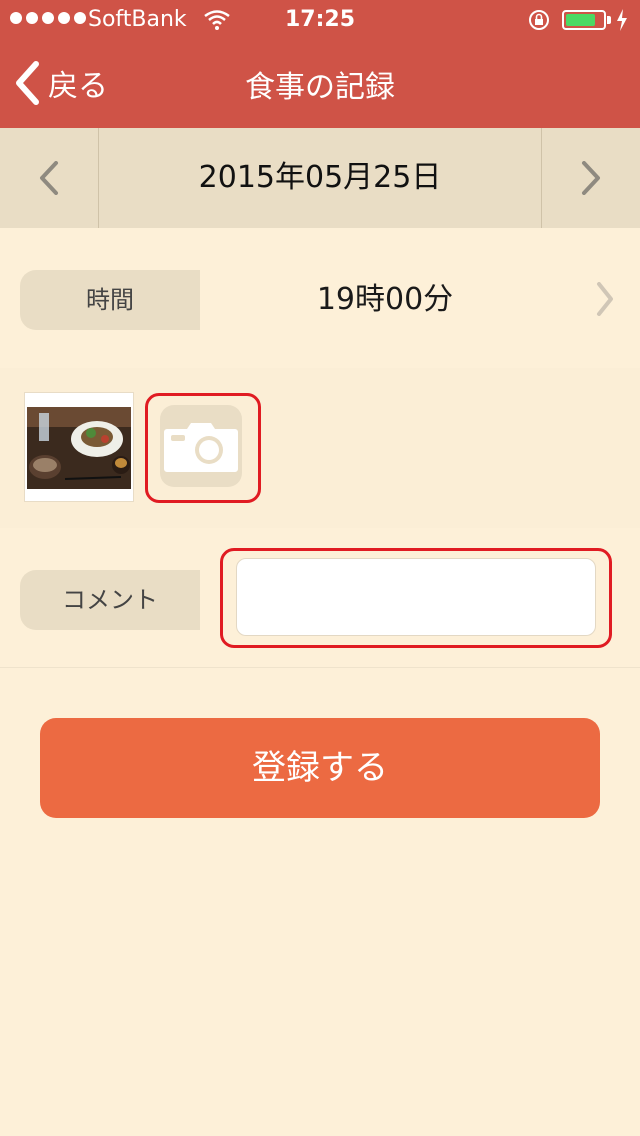 Image resolution: width=640 pixels, height=1136 pixels. What do you see at coordinates (609, 20) in the screenshot?
I see `battery-nub` at bounding box center [609, 20].